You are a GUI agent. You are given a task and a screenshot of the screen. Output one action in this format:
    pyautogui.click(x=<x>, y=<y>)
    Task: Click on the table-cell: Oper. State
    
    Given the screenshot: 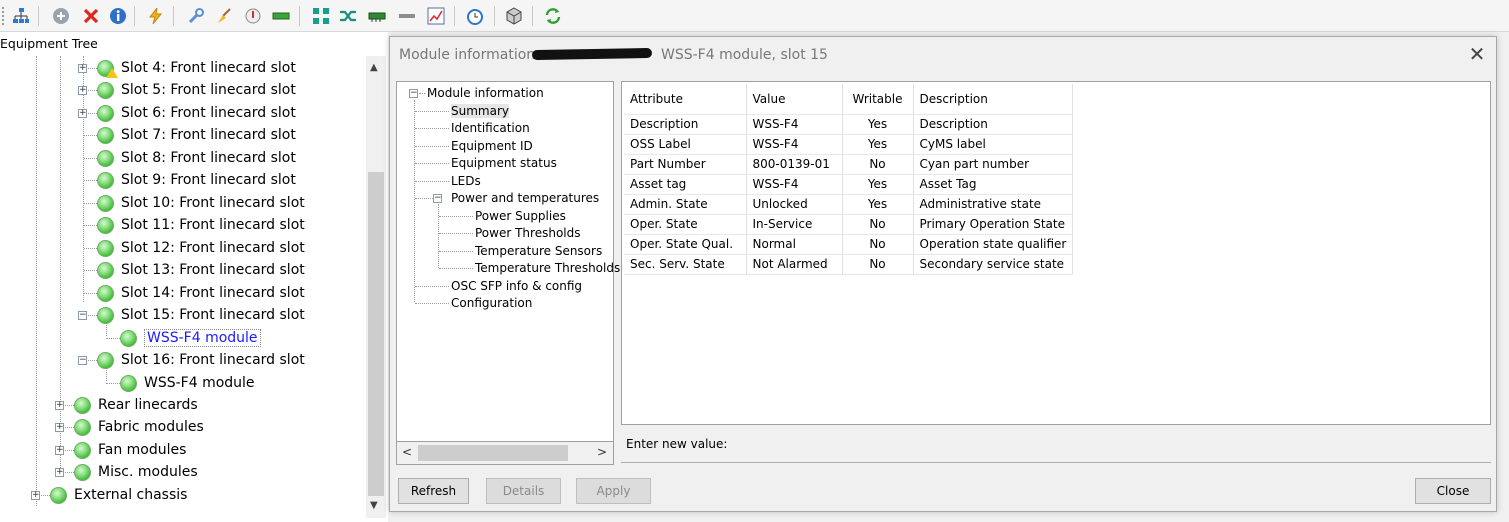 What is the action you would take?
    pyautogui.click(x=685, y=224)
    